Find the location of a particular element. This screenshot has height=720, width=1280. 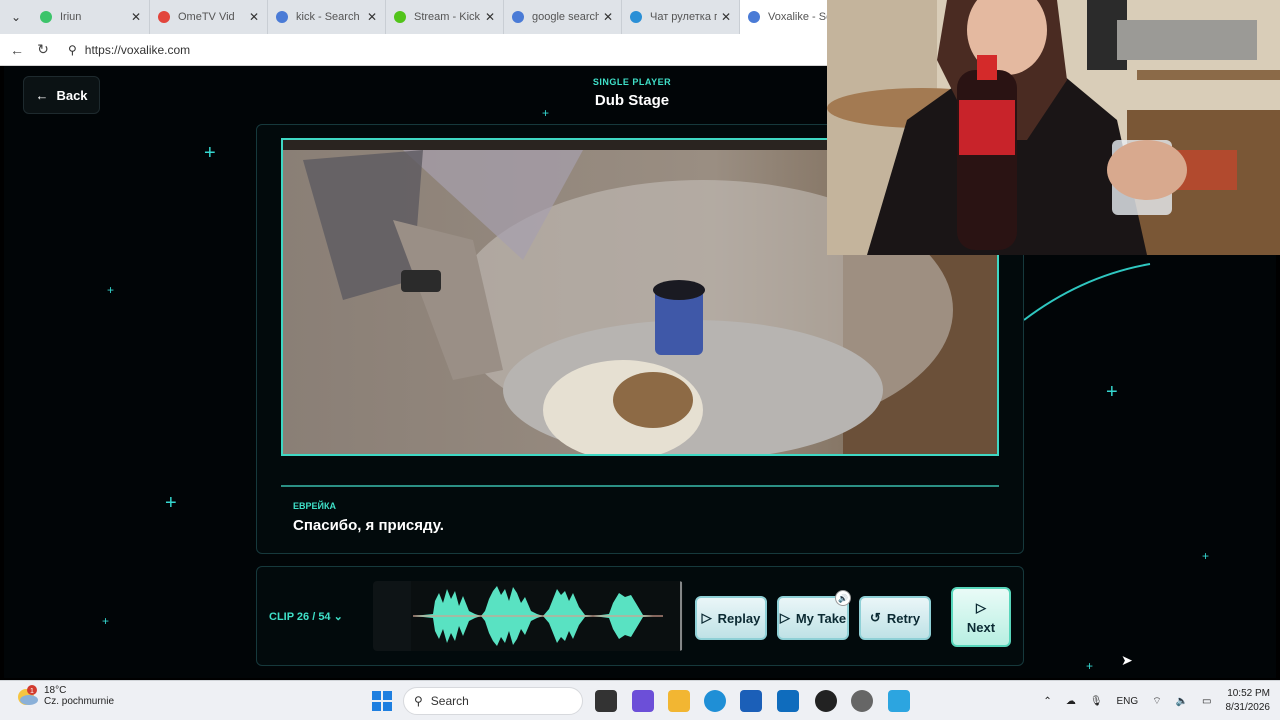

tab-kick-search: kick - Search ✕ is located at coordinates (327, 17).